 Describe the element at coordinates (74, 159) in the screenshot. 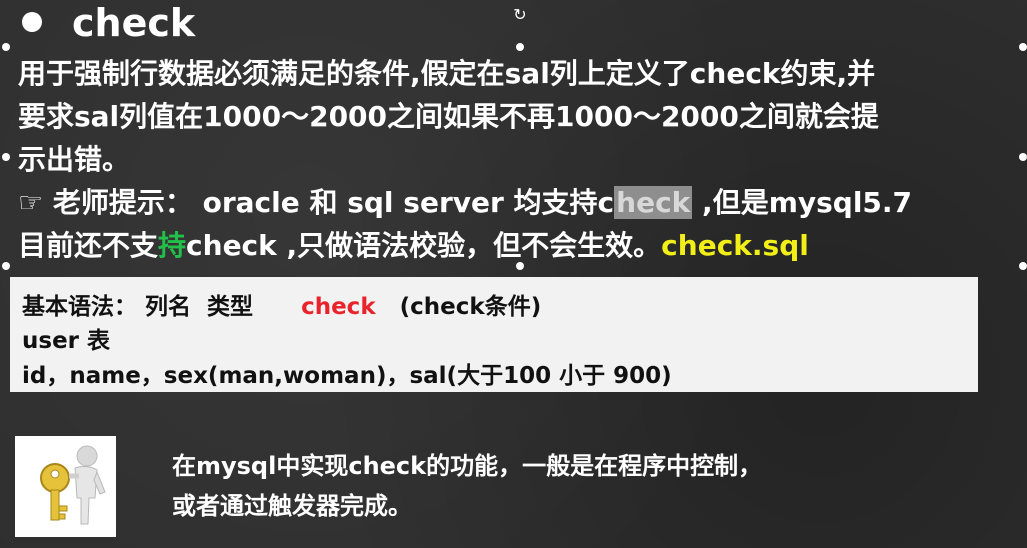

I see `body-line-3: 示出错。` at that location.